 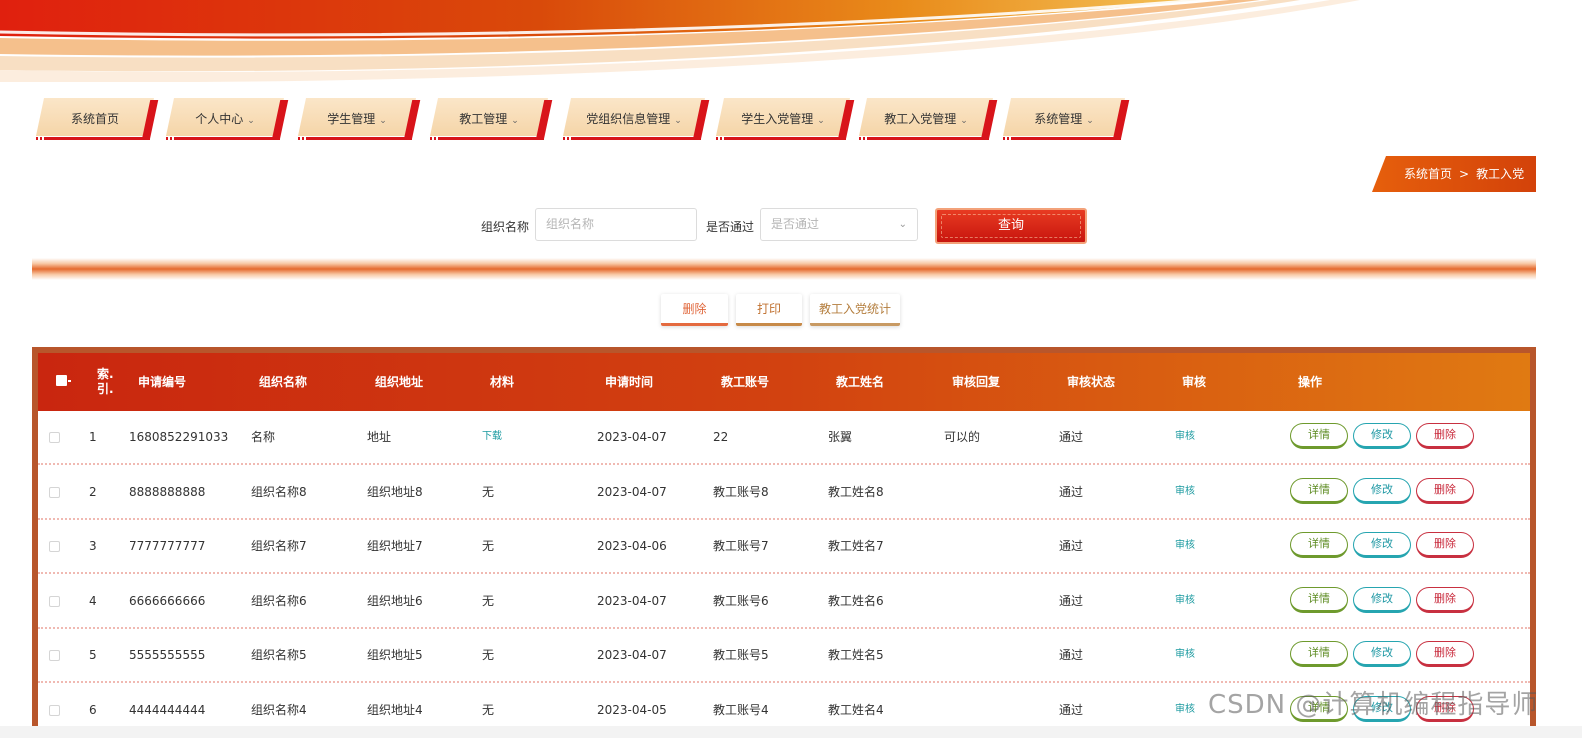 I want to click on header-ops: 操作, so click(x=1310, y=382).